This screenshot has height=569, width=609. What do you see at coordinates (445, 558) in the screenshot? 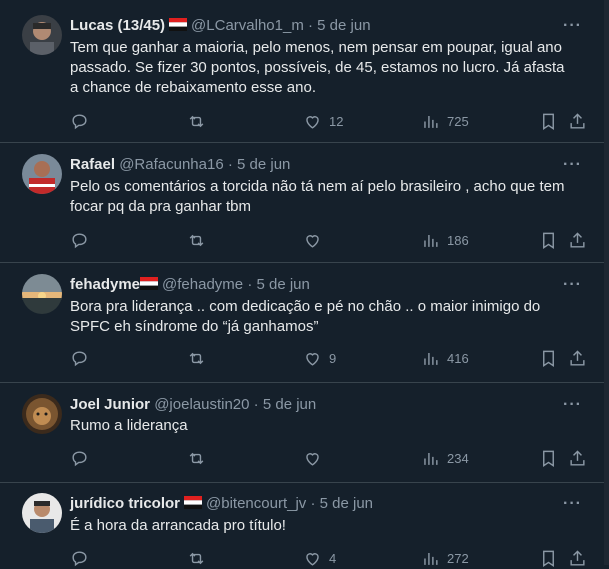
I see `views-button: 272` at bounding box center [445, 558].